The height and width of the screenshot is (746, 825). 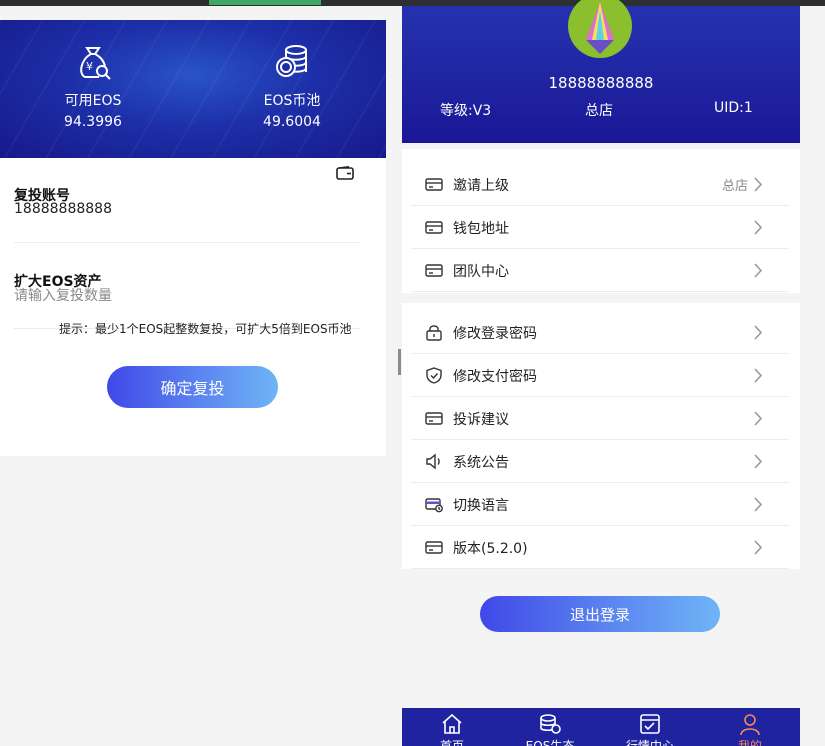 I want to click on active-tab-indicator, so click(x=265, y=2).